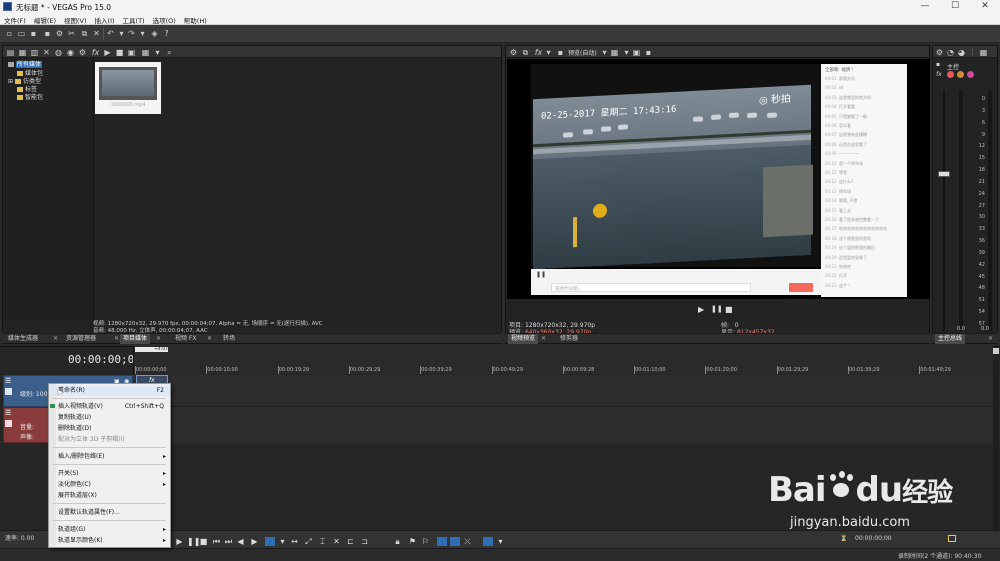 The height and width of the screenshot is (561, 1000). Describe the element at coordinates (925, 6) in the screenshot. I see `minimize-icon: —` at that location.